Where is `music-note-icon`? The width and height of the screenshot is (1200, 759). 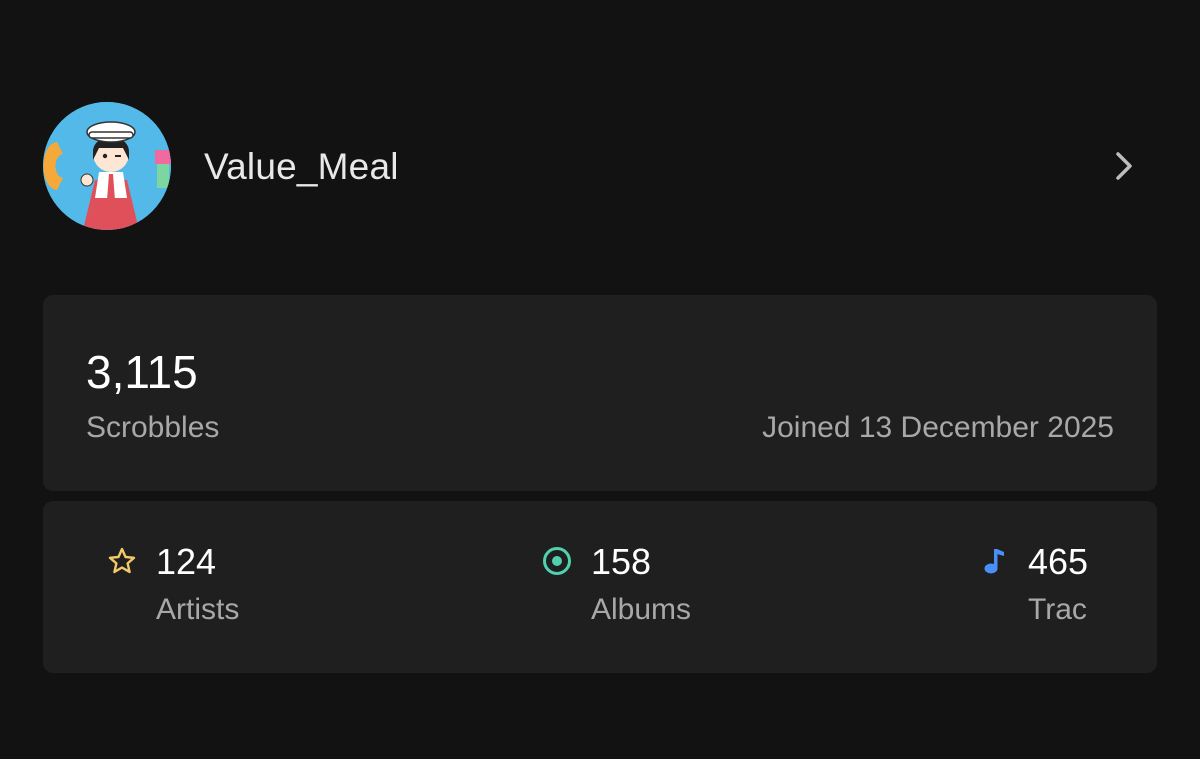
music-note-icon is located at coordinates (994, 561).